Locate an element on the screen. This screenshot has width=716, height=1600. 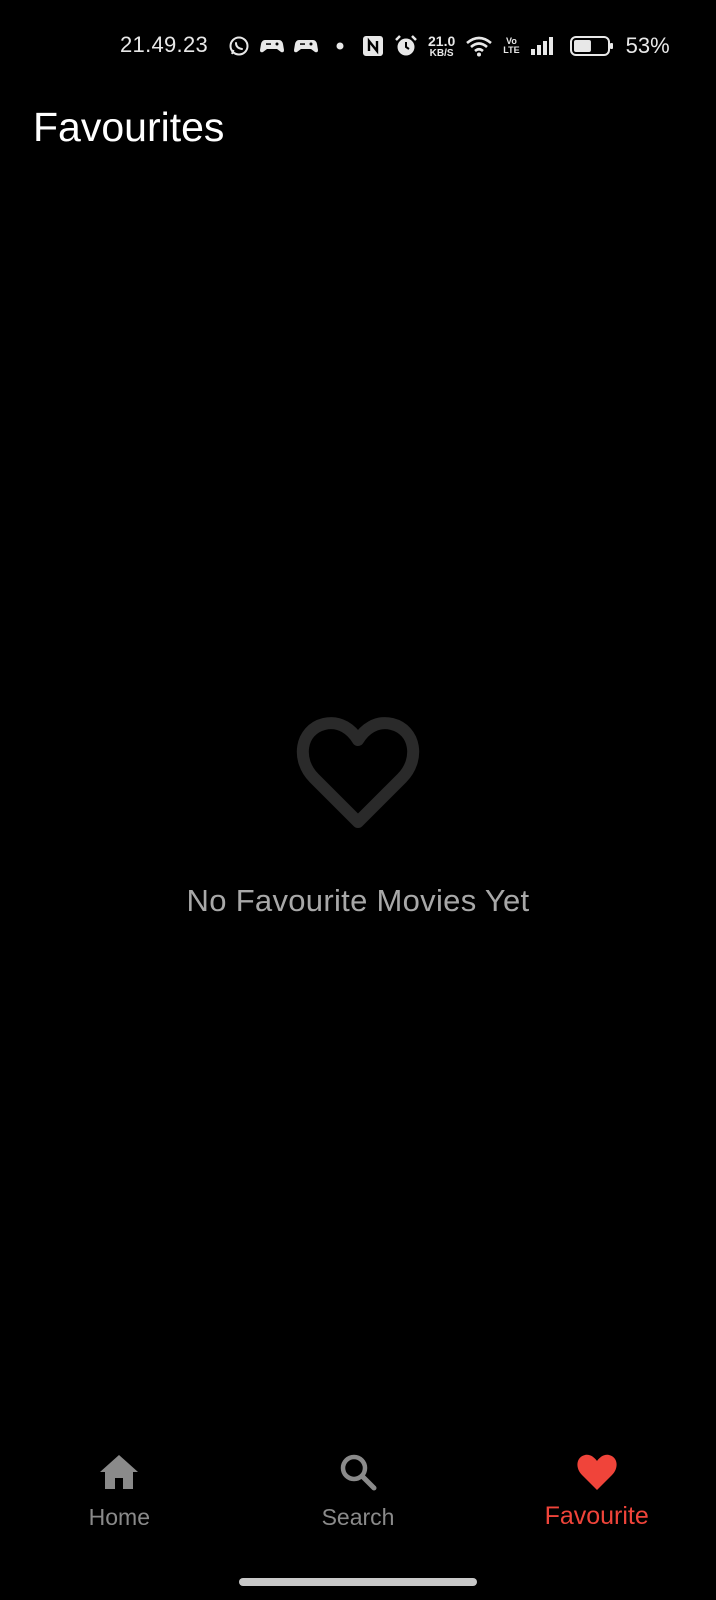
nav-item-search: Search is located at coordinates (358, 1505).